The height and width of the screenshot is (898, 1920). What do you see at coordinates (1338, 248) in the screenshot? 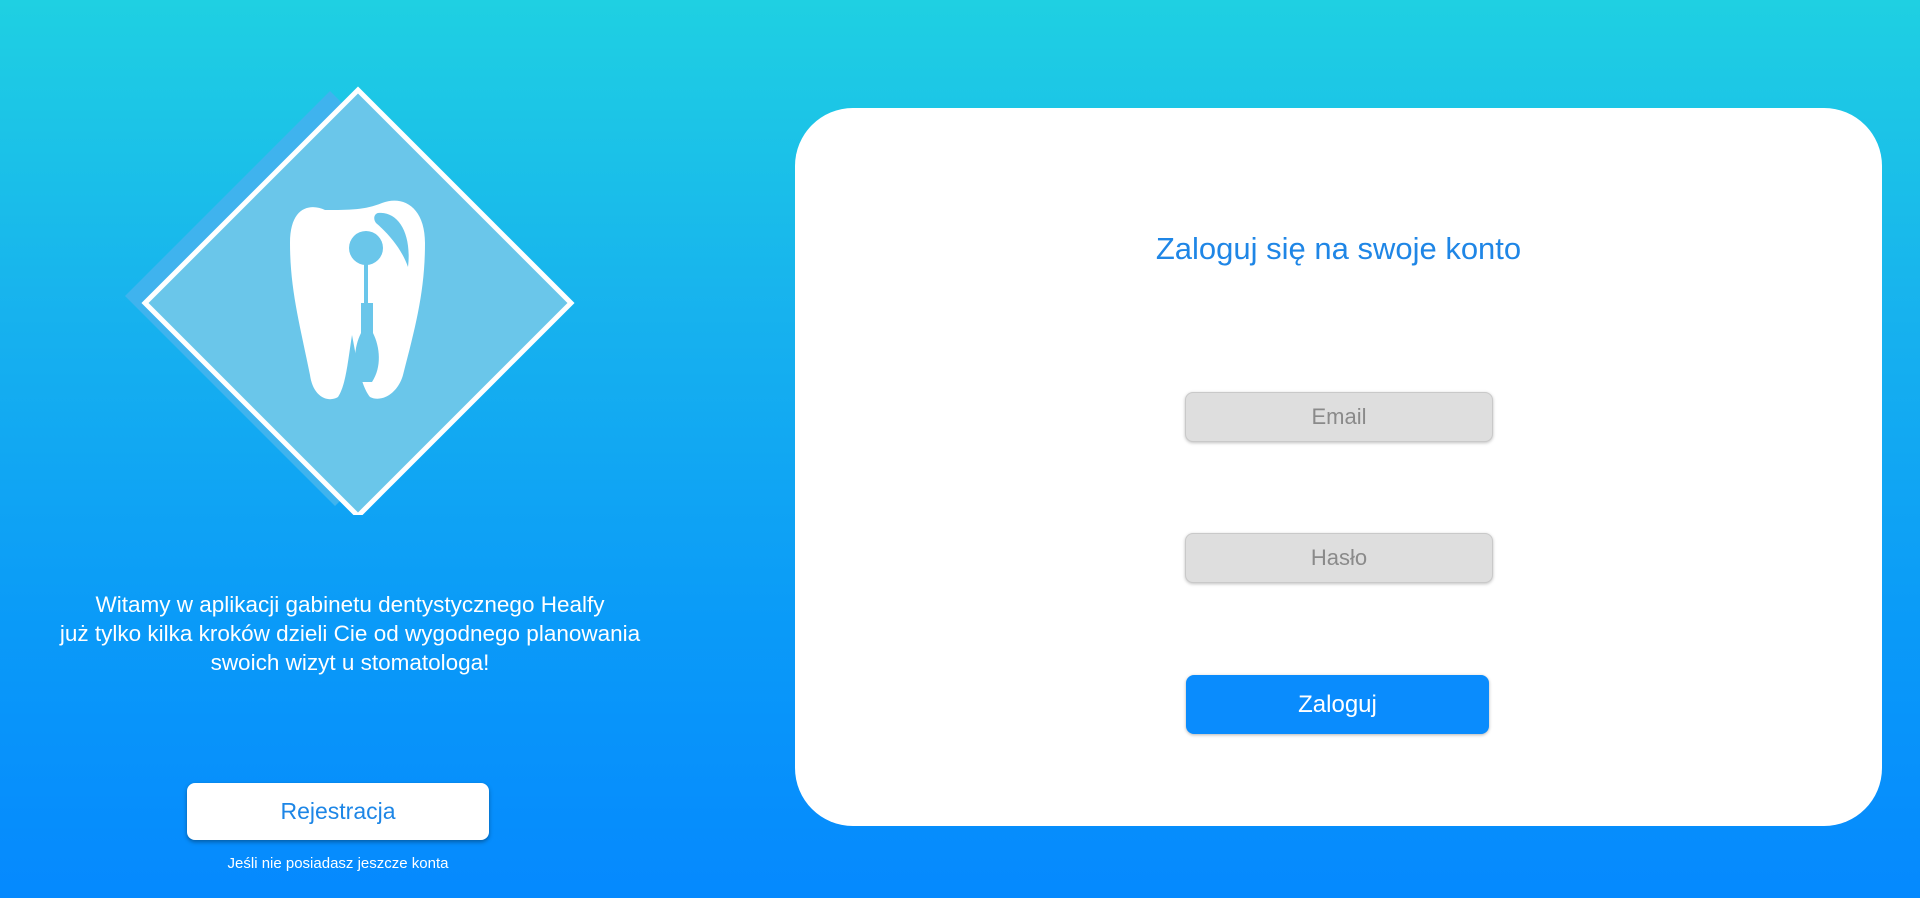
I see `login-title: Zaloguj się na swoje konto` at bounding box center [1338, 248].